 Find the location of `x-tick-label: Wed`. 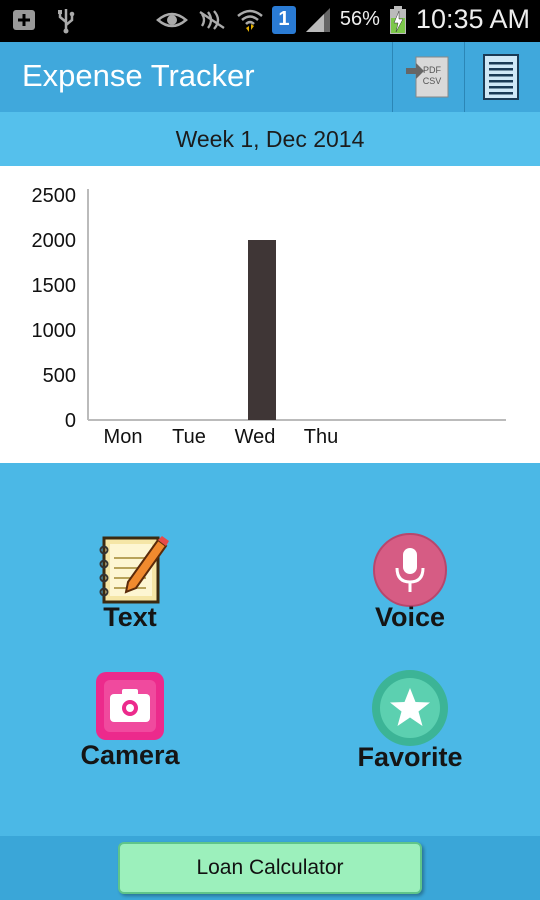

x-tick-label: Wed is located at coordinates (255, 437).